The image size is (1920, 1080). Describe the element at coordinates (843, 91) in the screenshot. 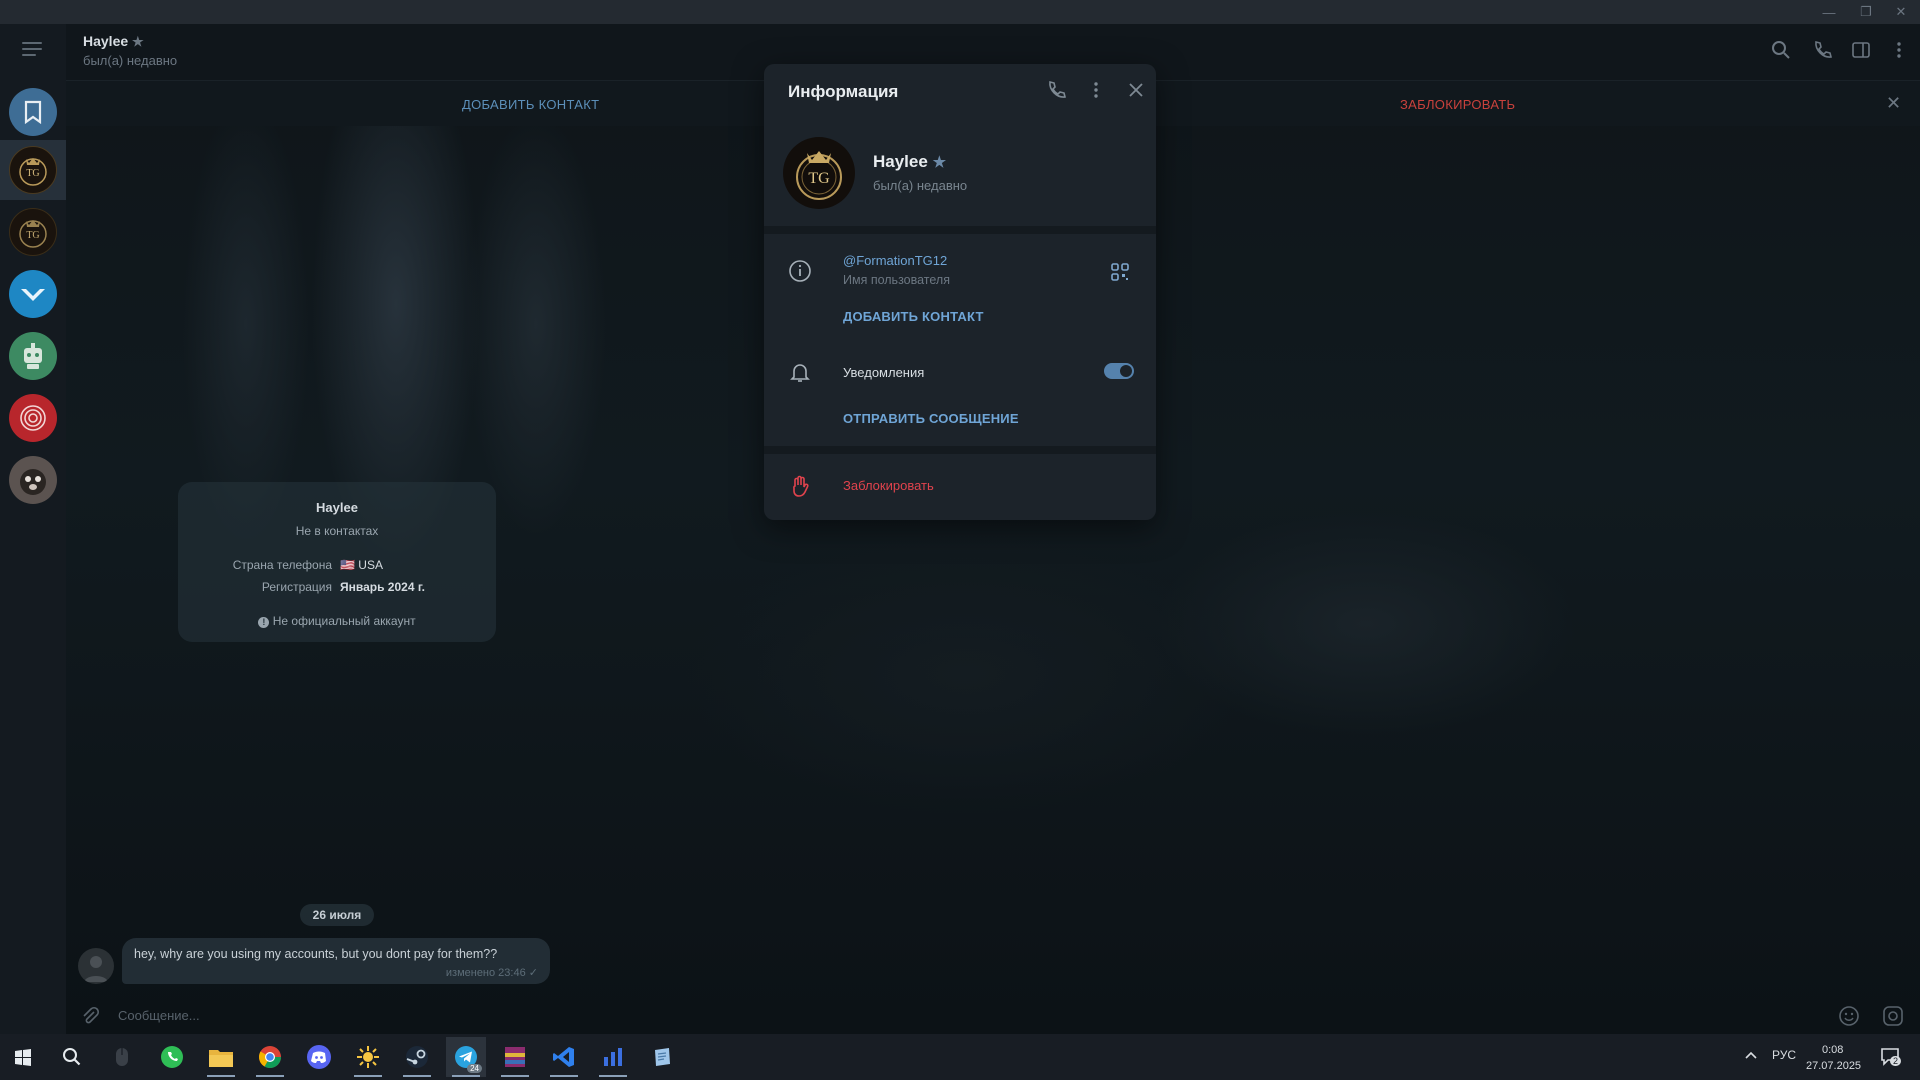

I see `modal-title: Информация` at that location.